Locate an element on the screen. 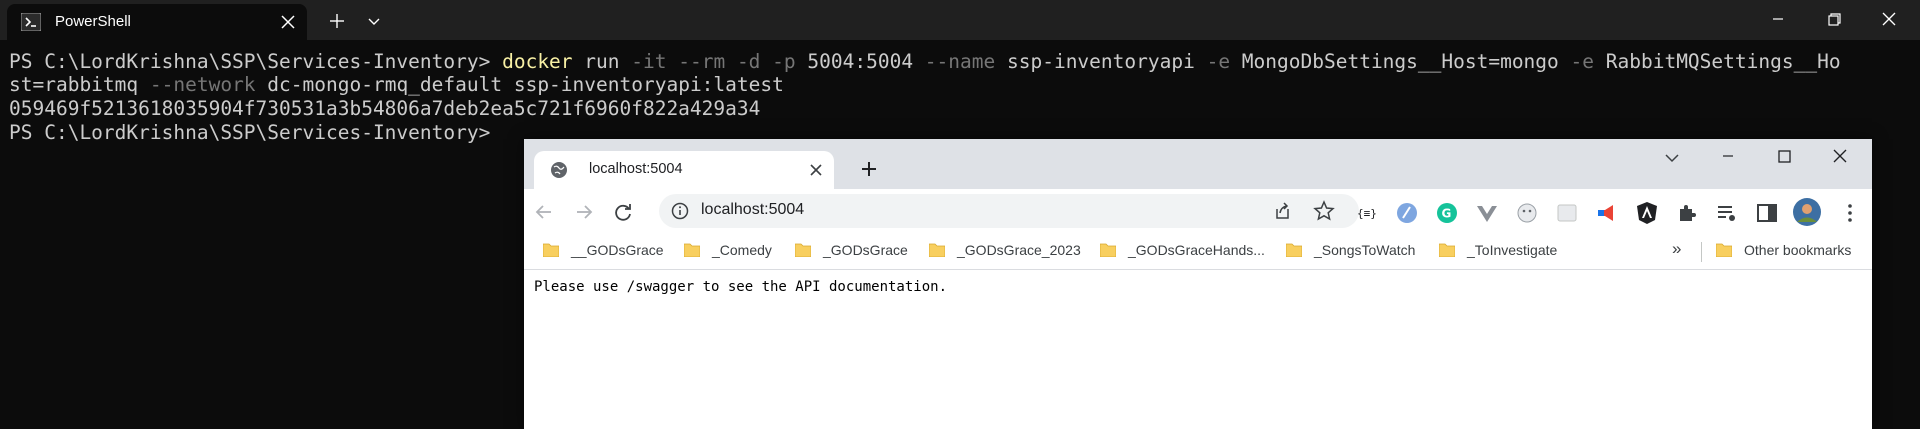 This screenshot has width=1920, height=429. bookmark-label: Other bookmarks is located at coordinates (1798, 250).